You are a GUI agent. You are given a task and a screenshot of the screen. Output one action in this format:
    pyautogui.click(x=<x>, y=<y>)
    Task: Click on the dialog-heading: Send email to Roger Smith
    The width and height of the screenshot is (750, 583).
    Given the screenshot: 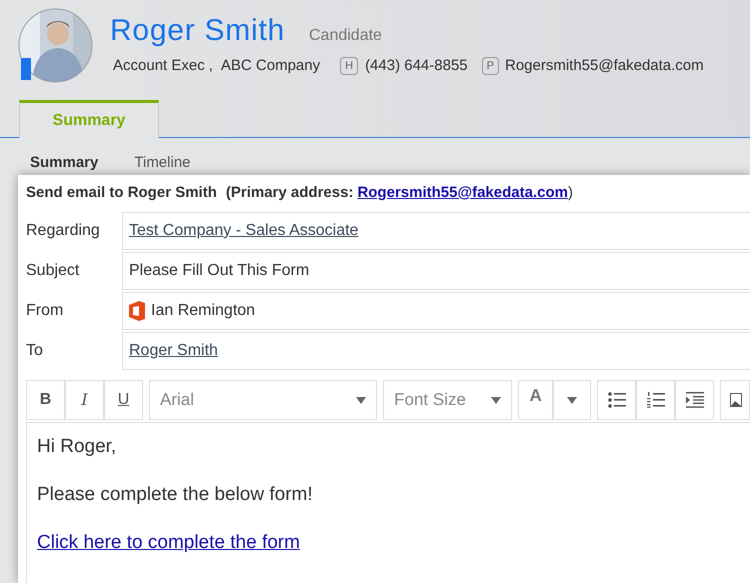 What is the action you would take?
    pyautogui.click(x=121, y=192)
    